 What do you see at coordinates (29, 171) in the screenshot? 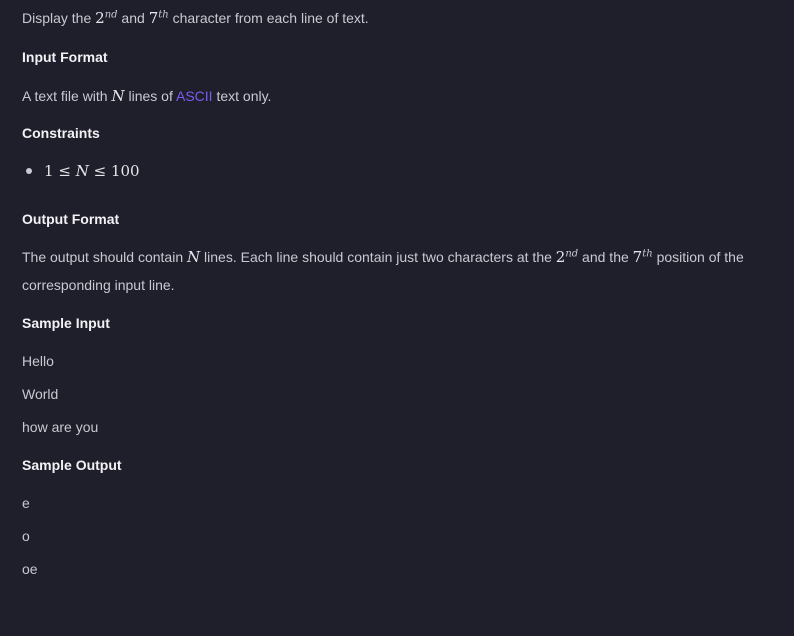
I see `bullet-icon` at bounding box center [29, 171].